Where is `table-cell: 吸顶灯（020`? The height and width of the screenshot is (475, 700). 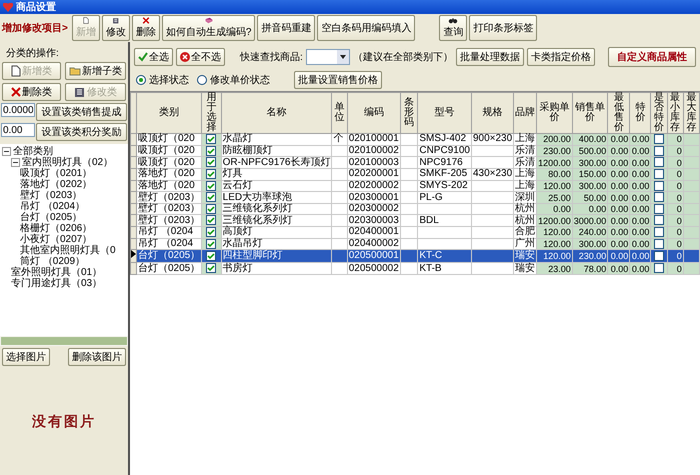
table-cell: 吸顶灯（020 is located at coordinates (166, 162).